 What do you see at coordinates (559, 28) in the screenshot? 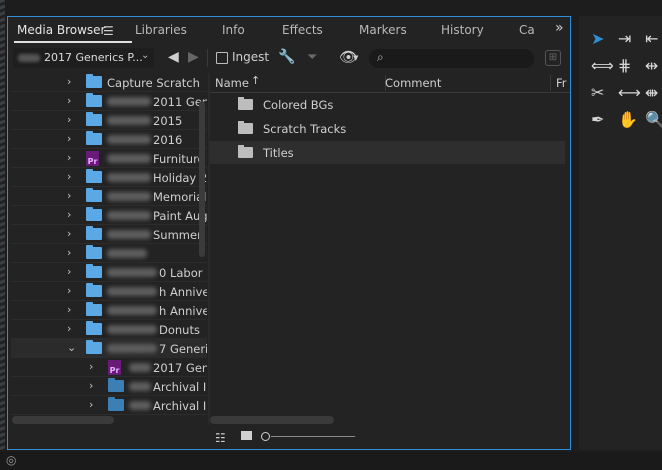
I see `chevron-double-right-icon: »` at bounding box center [559, 28].